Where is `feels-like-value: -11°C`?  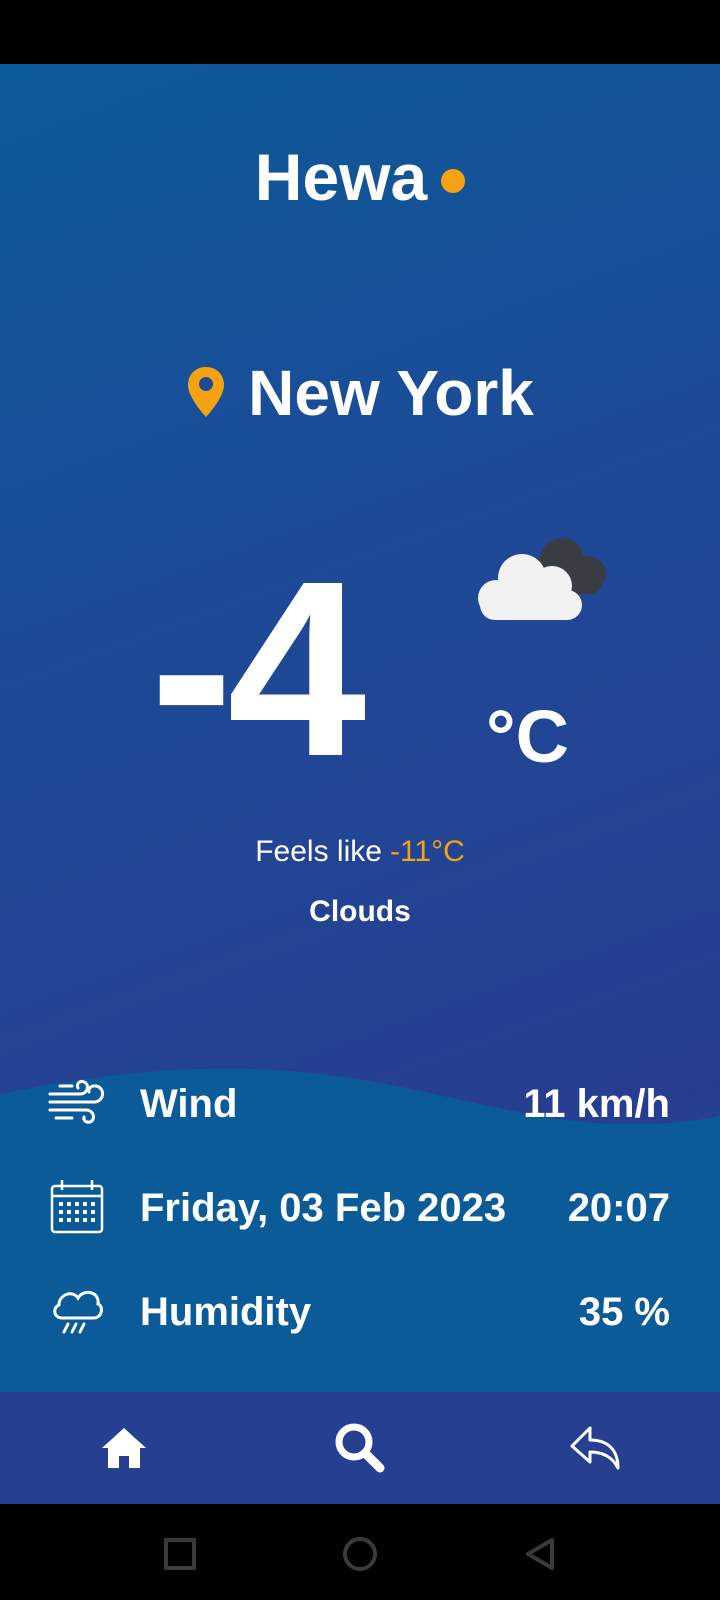 feels-like-value: -11°C is located at coordinates (427, 851).